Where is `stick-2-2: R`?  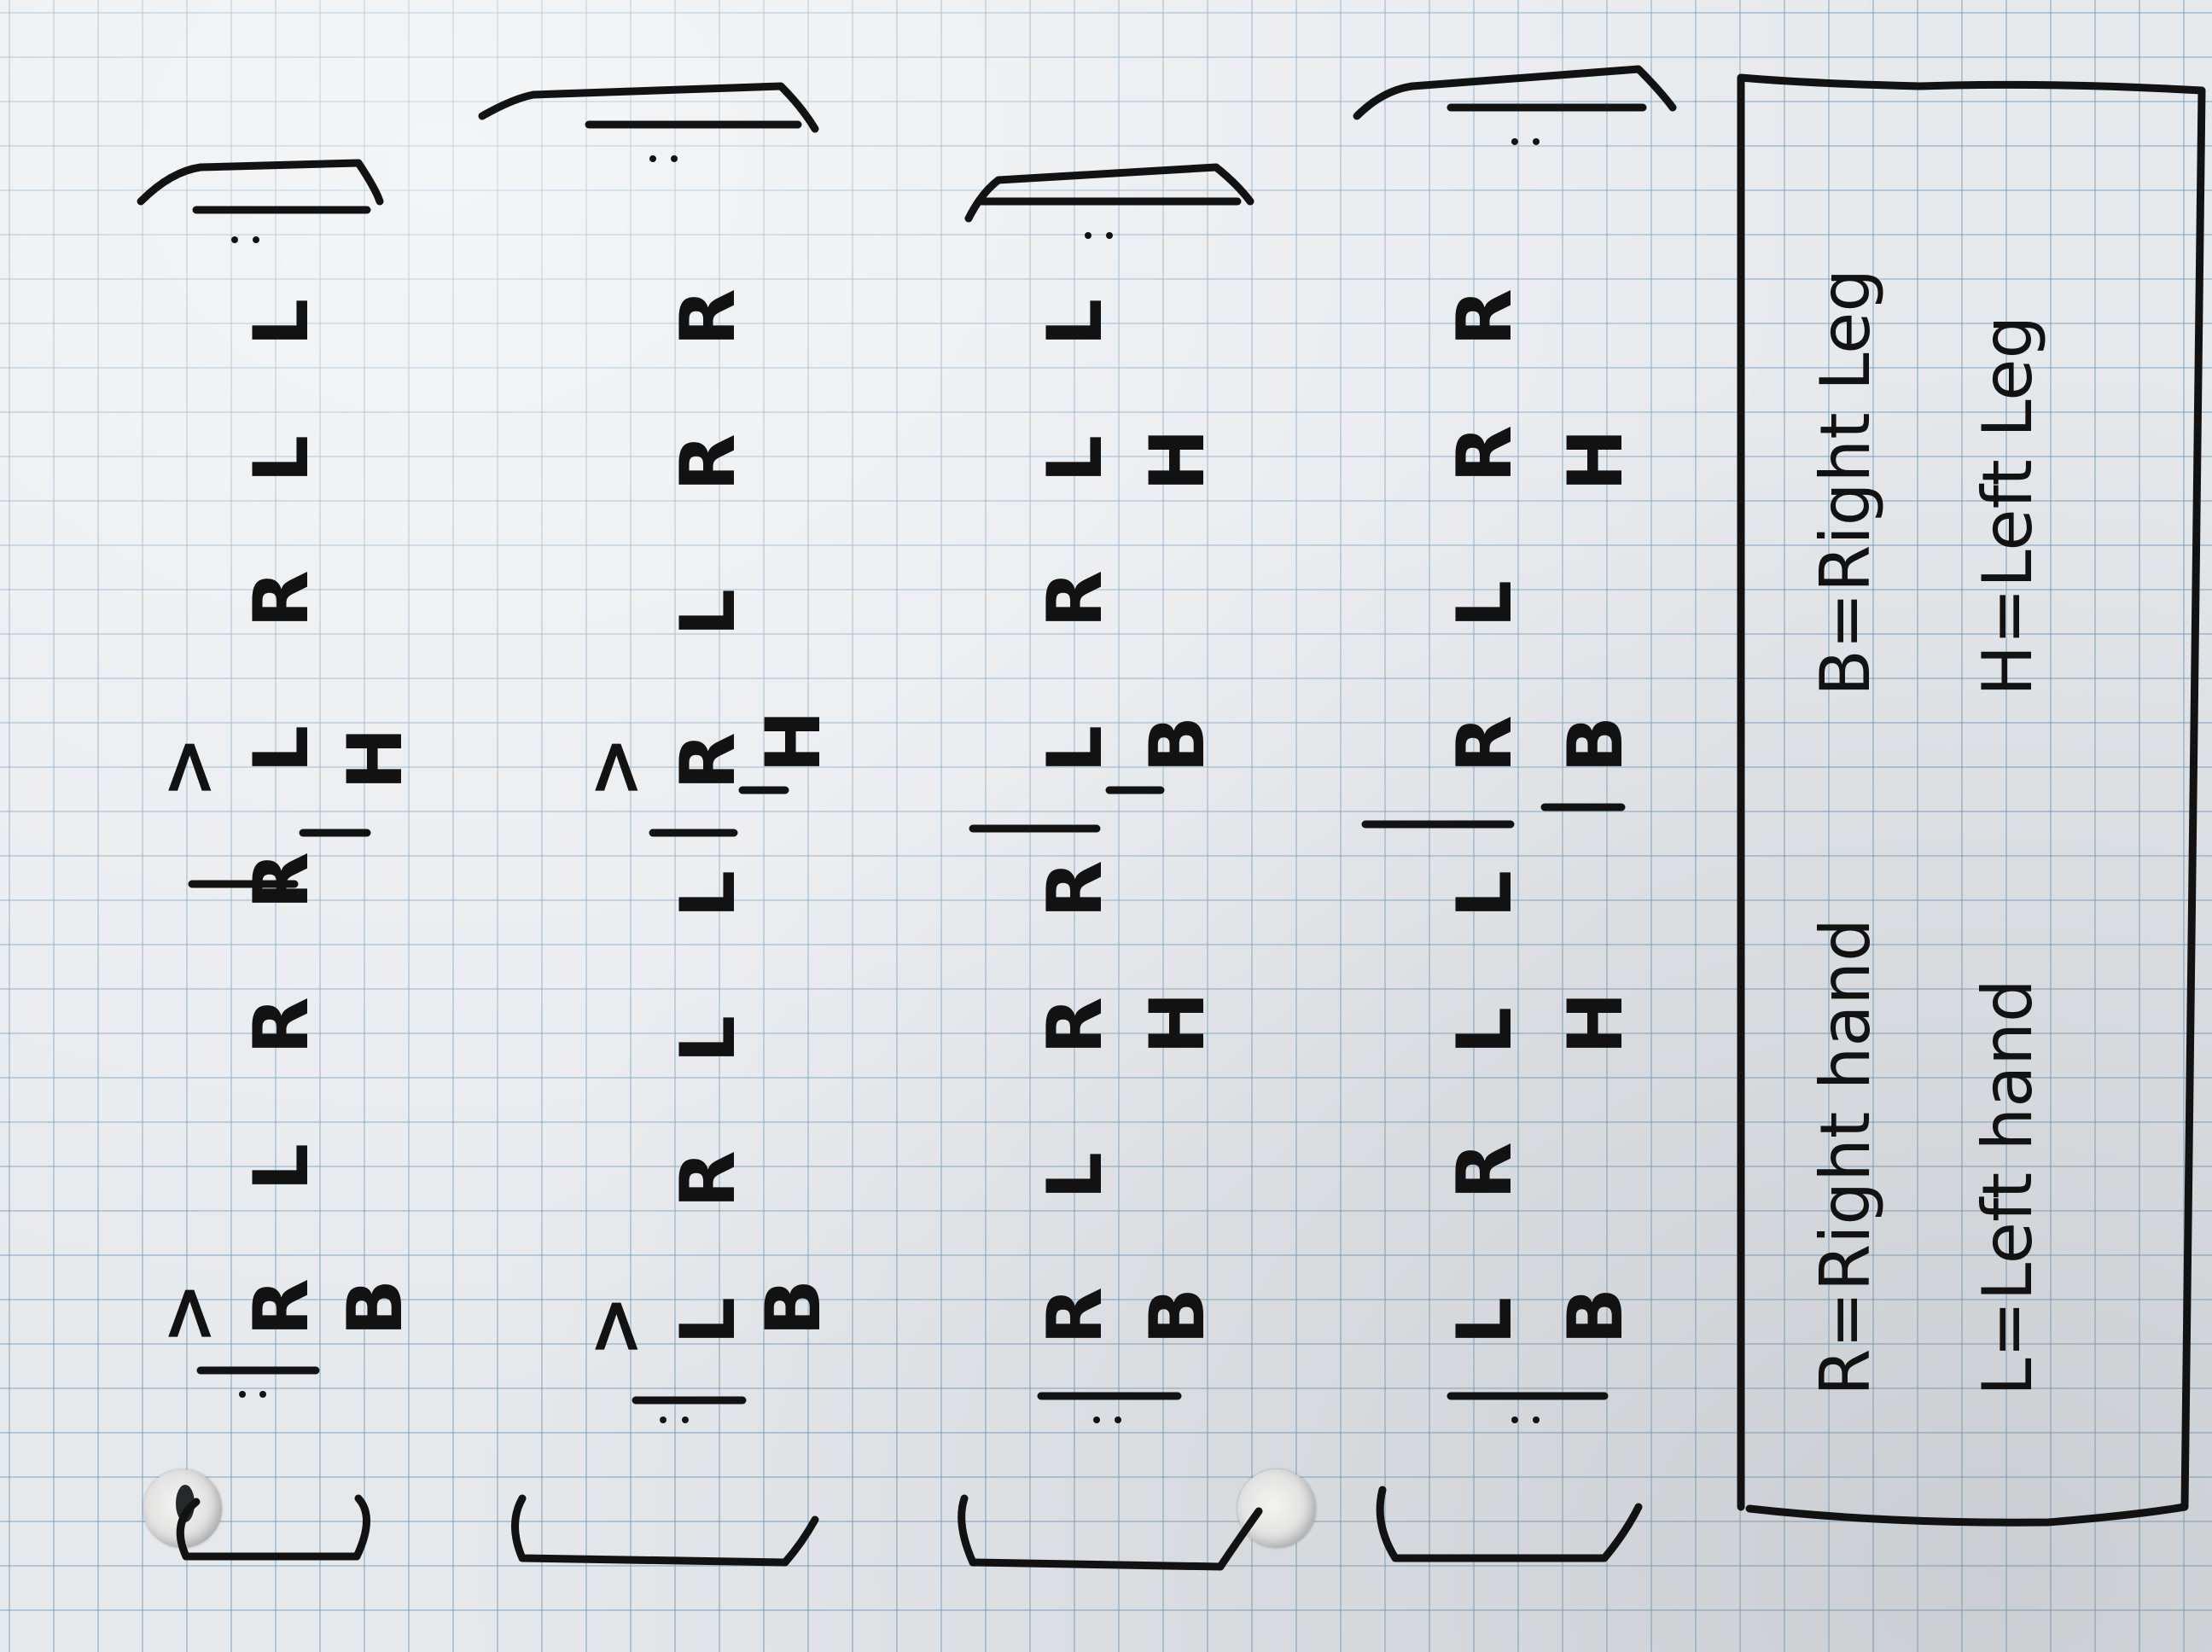 stick-2-2: R is located at coordinates (708, 1179).